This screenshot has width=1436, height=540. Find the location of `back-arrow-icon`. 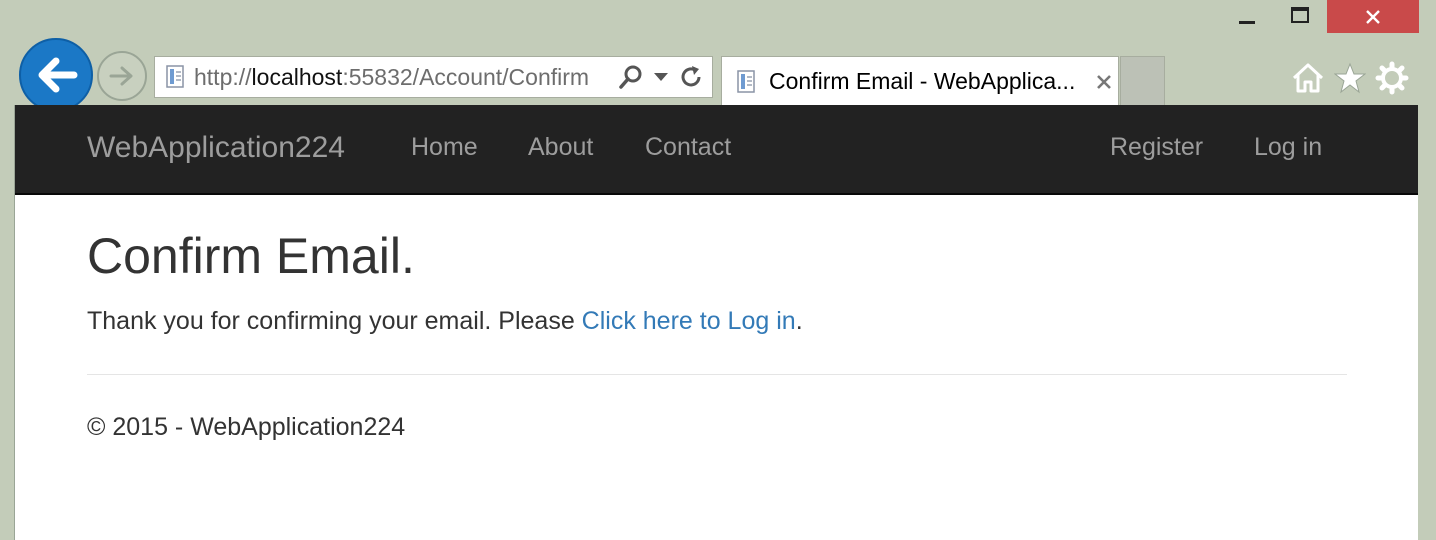

back-arrow-icon is located at coordinates (58, 75).